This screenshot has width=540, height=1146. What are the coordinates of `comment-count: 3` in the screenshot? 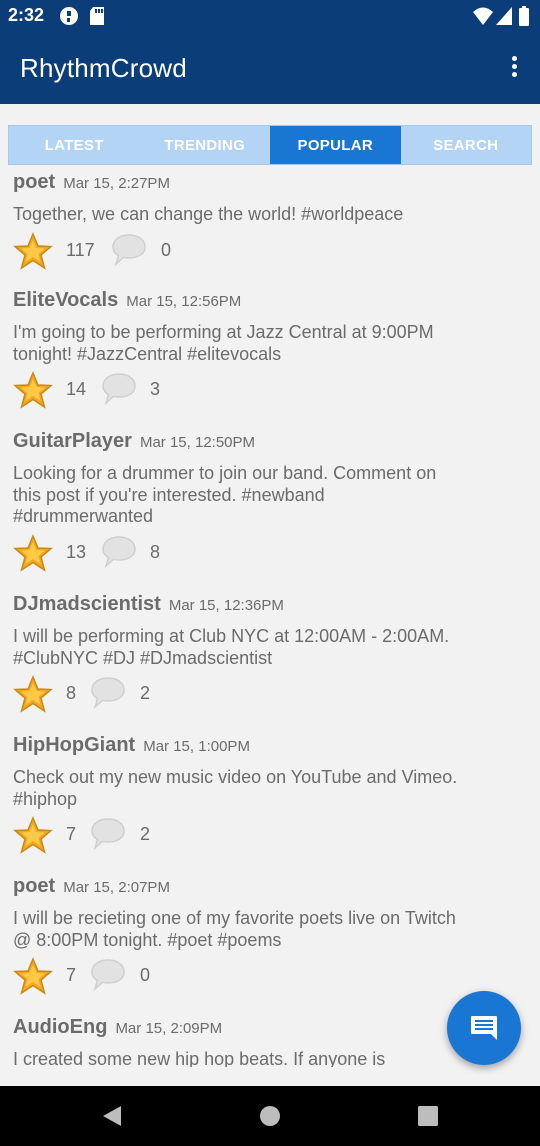 It's located at (155, 389).